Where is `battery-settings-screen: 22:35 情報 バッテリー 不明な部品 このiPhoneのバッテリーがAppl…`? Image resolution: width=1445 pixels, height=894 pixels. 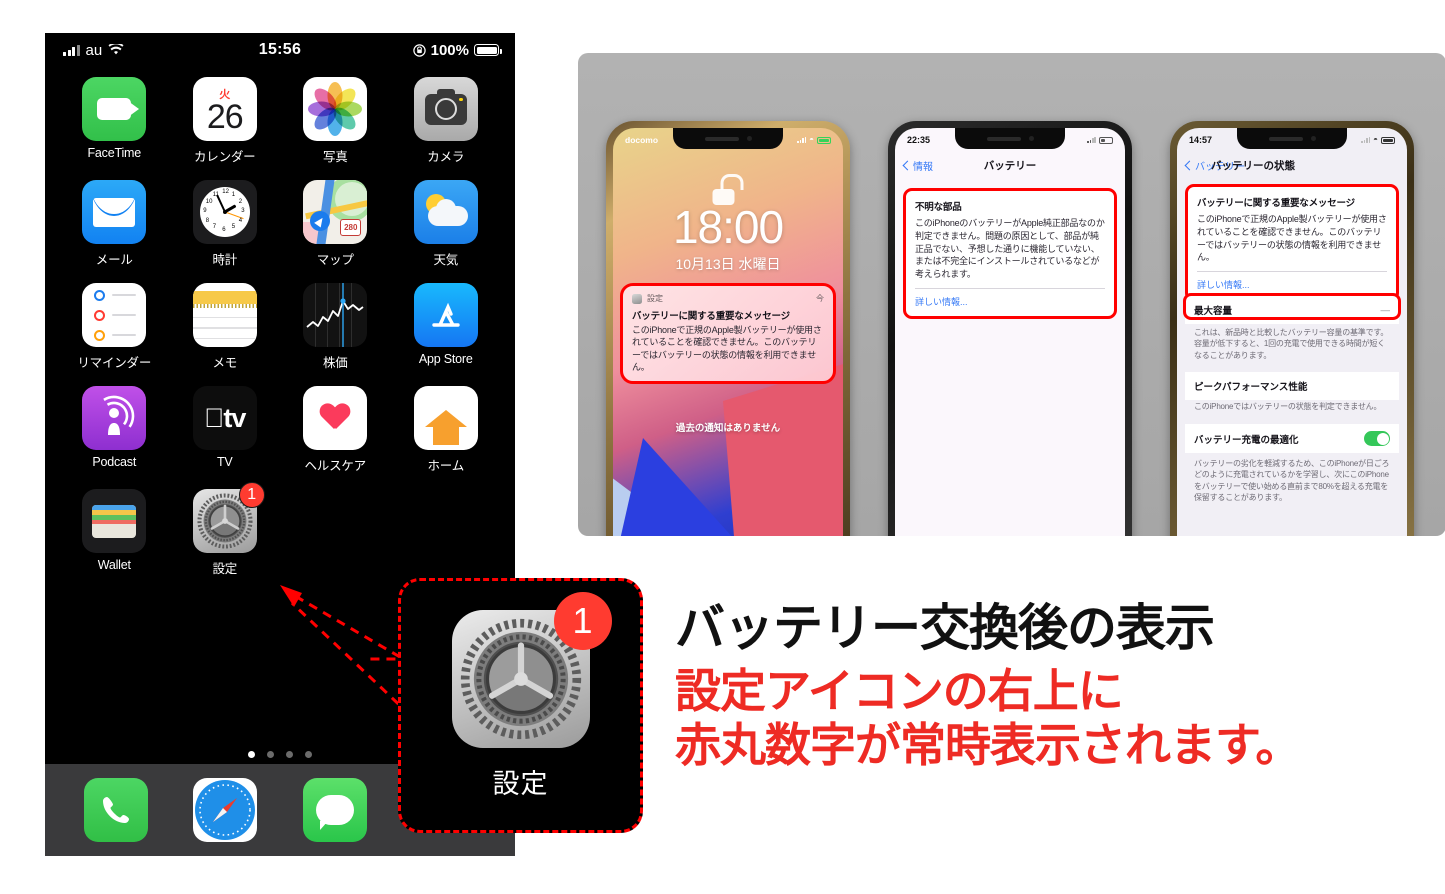
battery-settings-screen: 22:35 情報 バッテリー 不明な部品 このiPhoneのバッテリーがAppl… is located at coordinates (1010, 332).